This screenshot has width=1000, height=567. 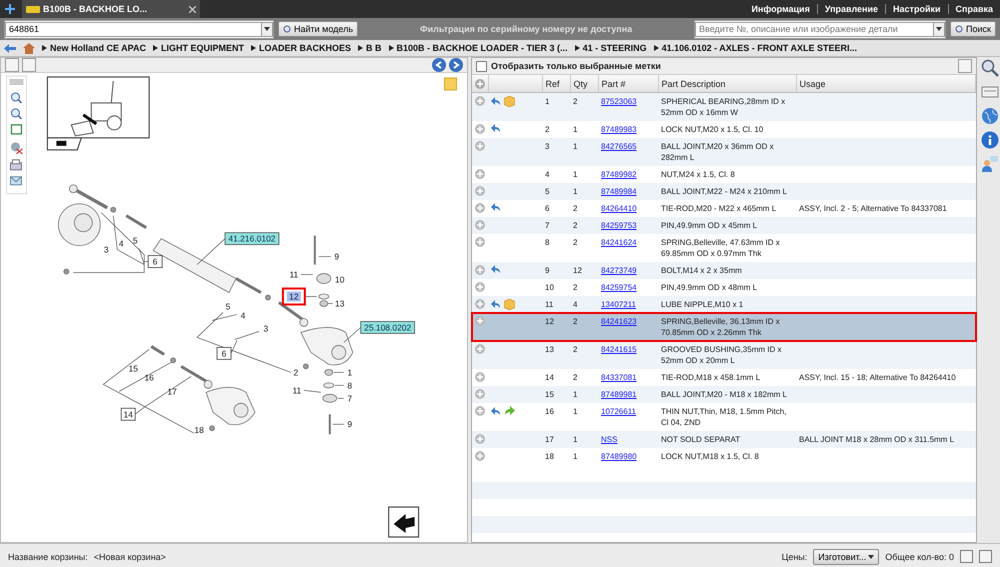 What do you see at coordinates (724, 287) in the screenshot?
I see `table-row: 10 2 84259754 PIN,49.9mm OD x 48mm L` at bounding box center [724, 287].